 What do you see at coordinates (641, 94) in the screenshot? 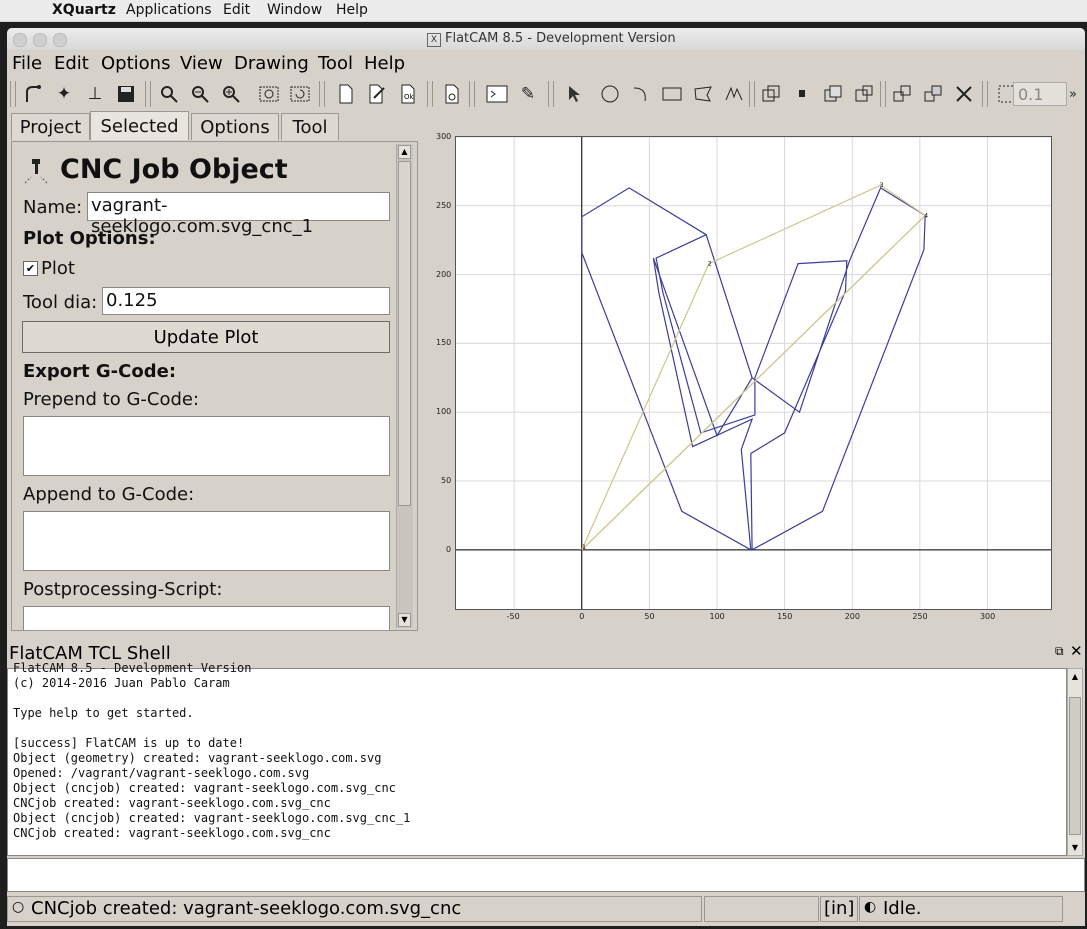
I see `arc-tool-icon` at bounding box center [641, 94].